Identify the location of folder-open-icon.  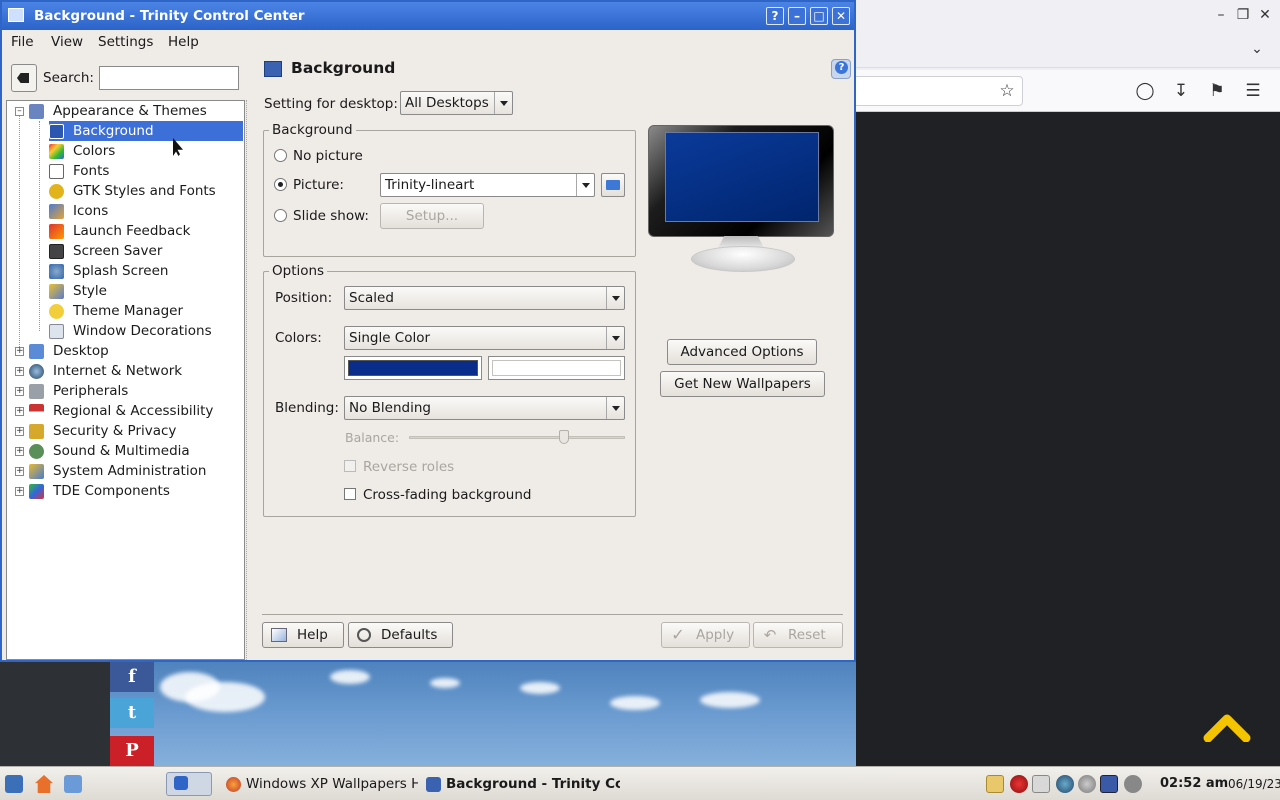
(613, 185).